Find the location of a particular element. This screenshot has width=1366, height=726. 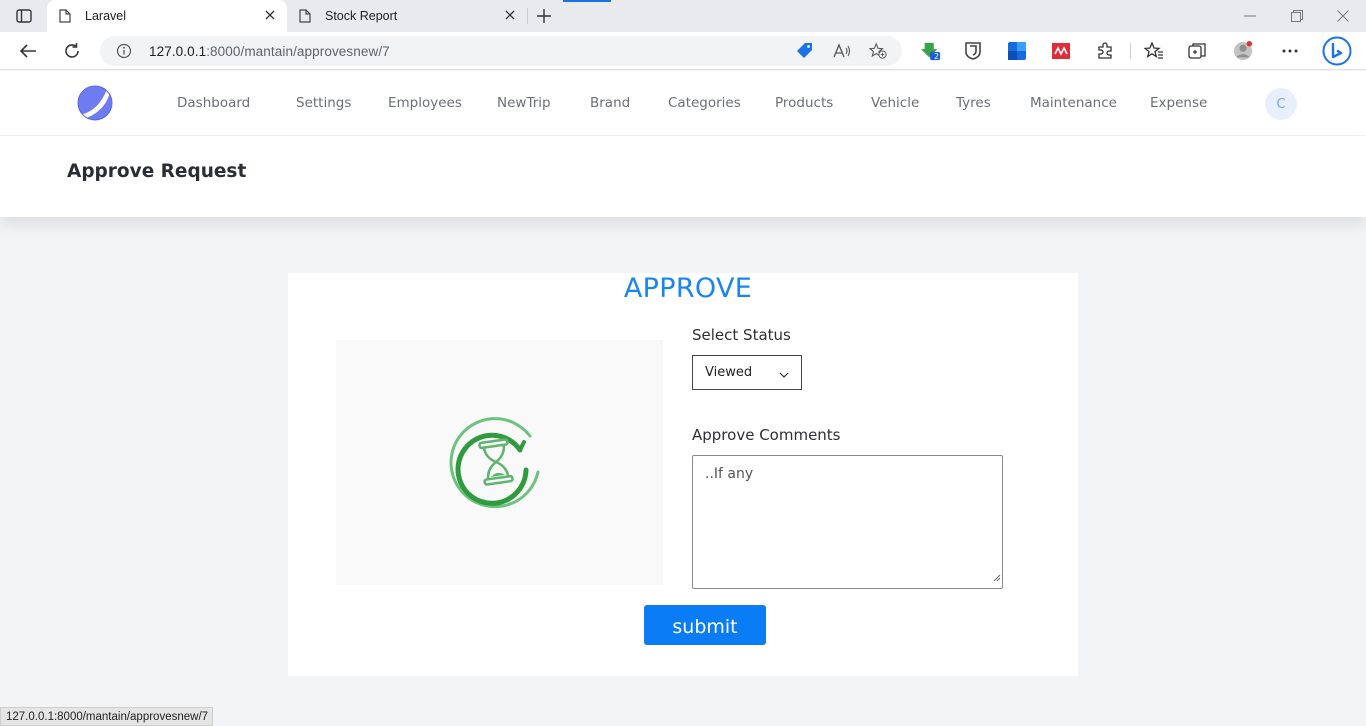

extensions-puzzle-icon is located at coordinates (1105, 51).